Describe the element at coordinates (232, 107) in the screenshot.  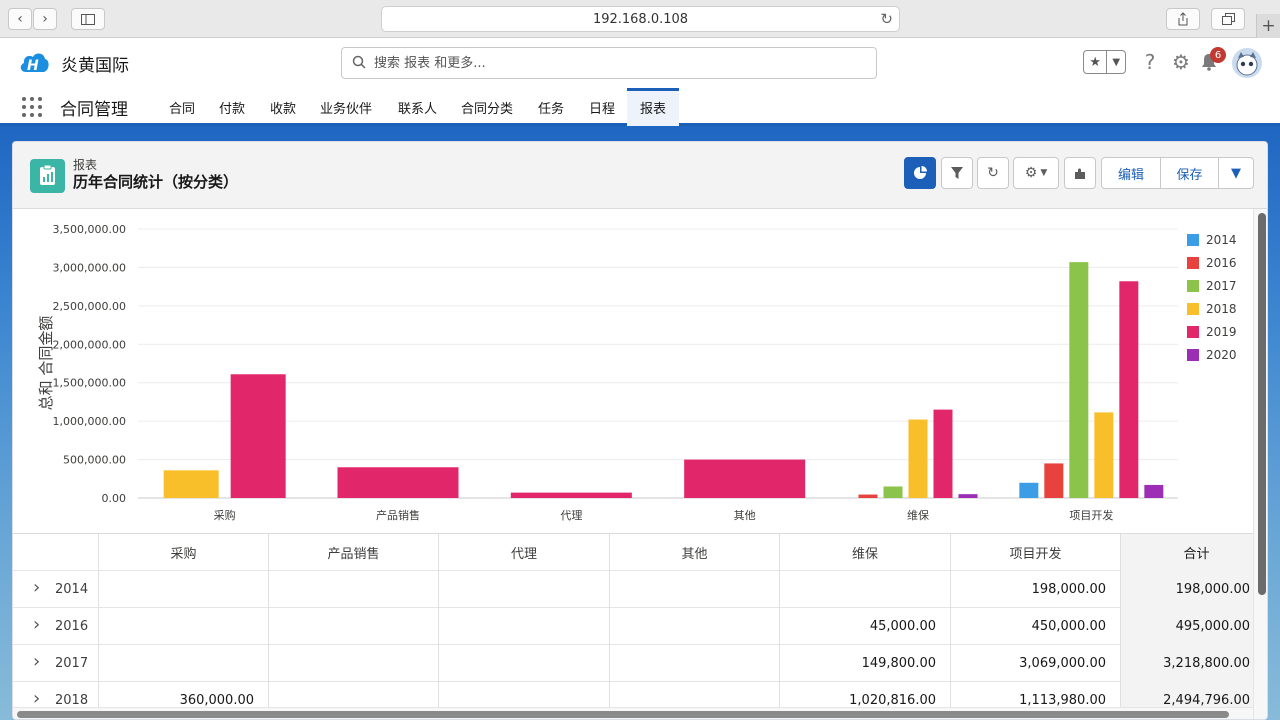
I see `nav-item-payments: 付款` at that location.